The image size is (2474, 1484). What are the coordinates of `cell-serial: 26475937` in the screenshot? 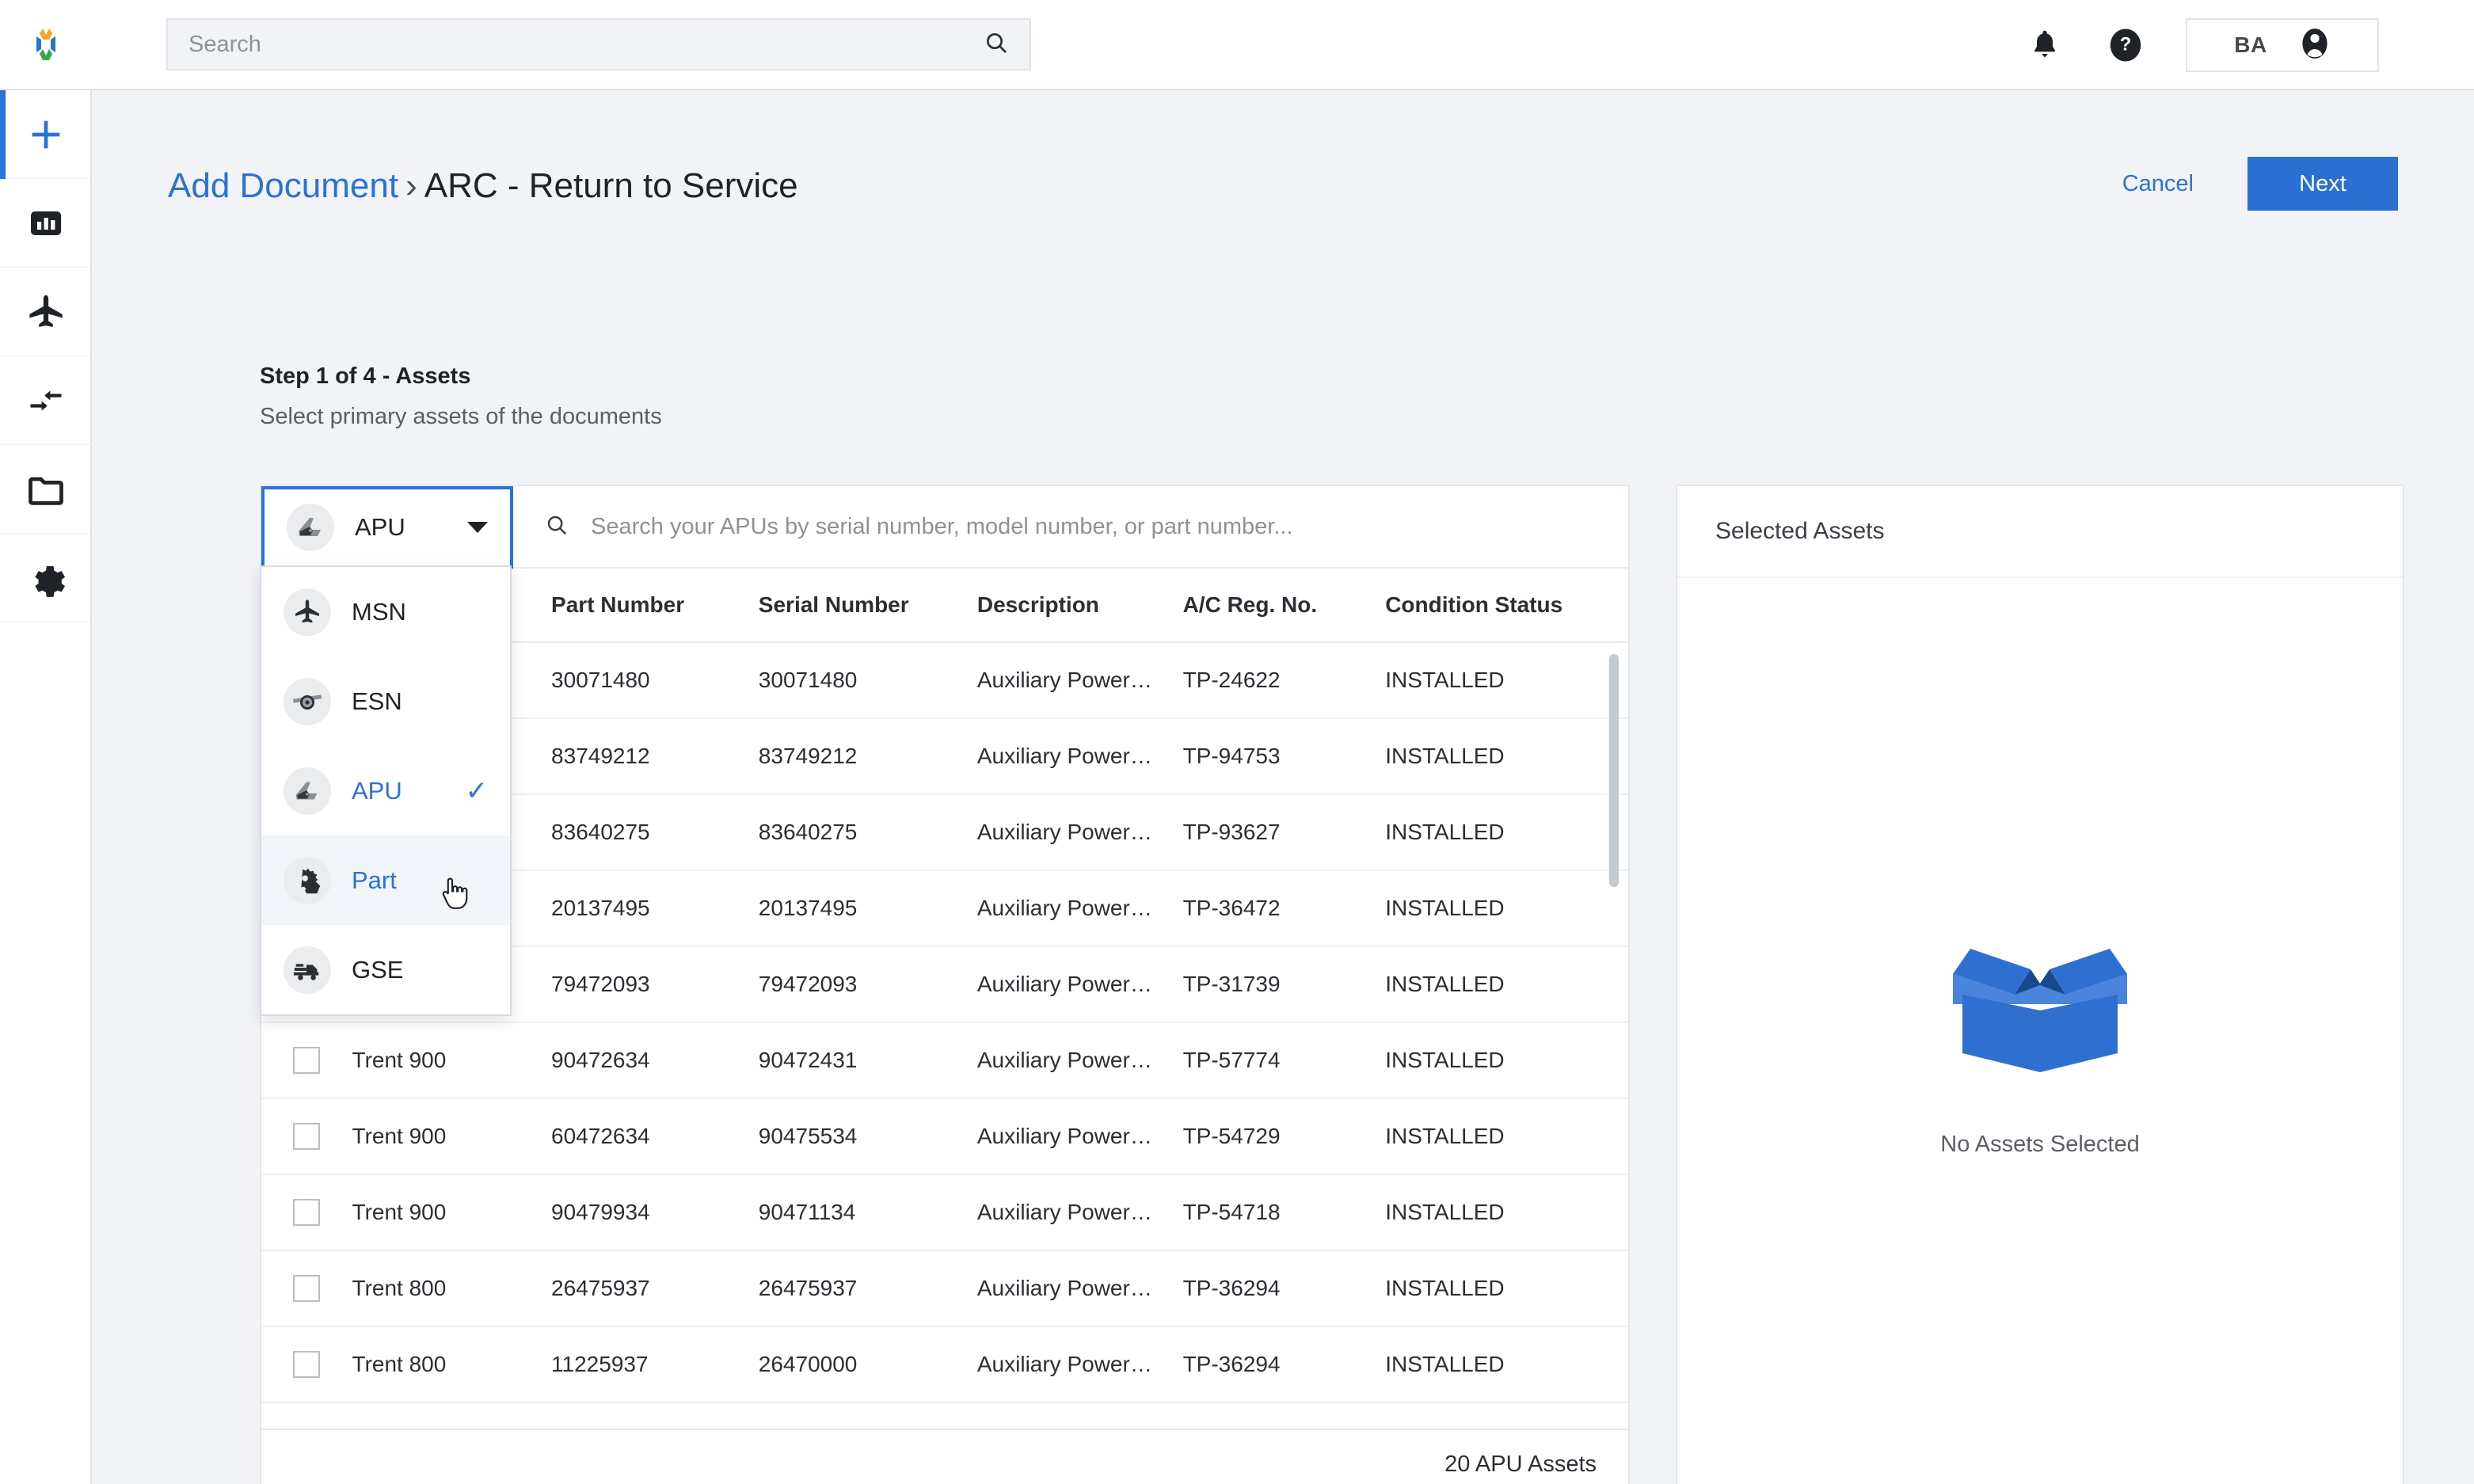 It's located at (867, 1288).